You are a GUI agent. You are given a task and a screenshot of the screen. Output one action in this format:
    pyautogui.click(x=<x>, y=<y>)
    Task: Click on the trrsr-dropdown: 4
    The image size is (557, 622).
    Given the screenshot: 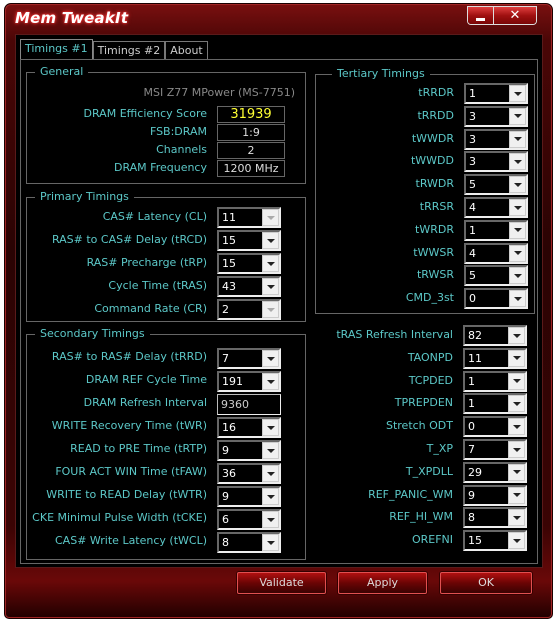 What is the action you would take?
    pyautogui.click(x=496, y=207)
    